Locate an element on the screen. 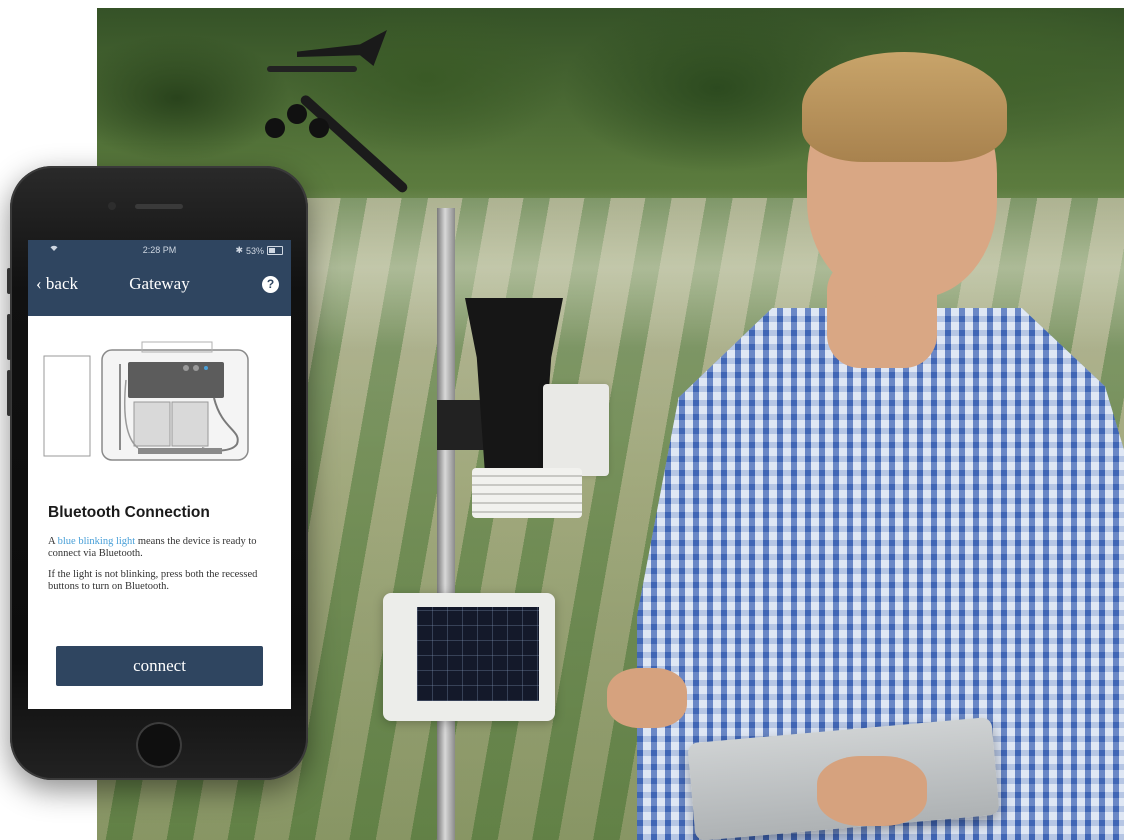 This screenshot has width=1124, height=840. phone-volume-down is located at coordinates (9, 393).